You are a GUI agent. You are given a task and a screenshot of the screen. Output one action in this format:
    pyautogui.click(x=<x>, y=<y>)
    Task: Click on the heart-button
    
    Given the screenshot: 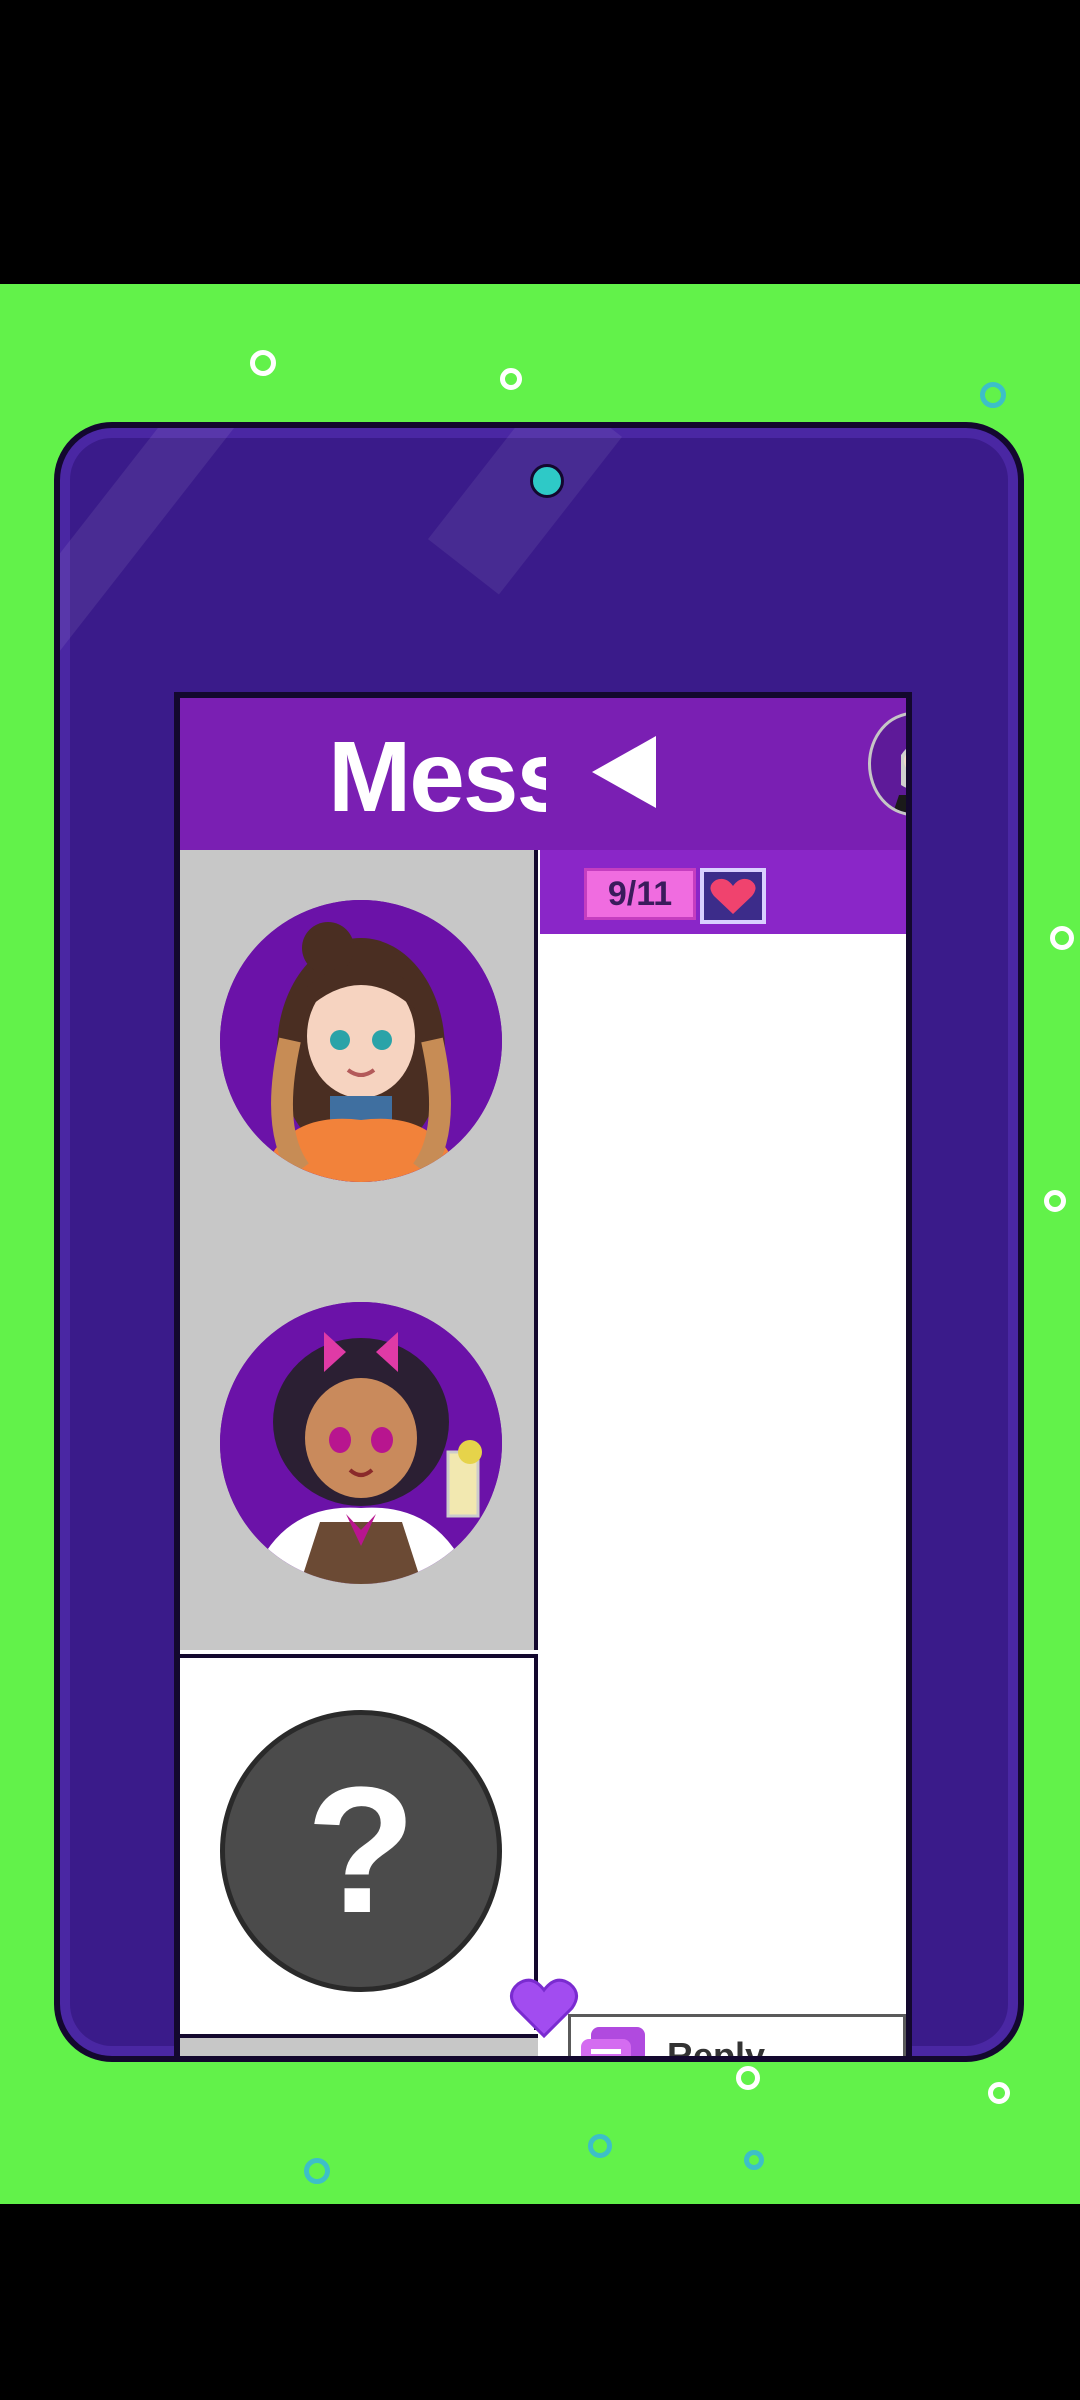 What is the action you would take?
    pyautogui.click(x=733, y=896)
    